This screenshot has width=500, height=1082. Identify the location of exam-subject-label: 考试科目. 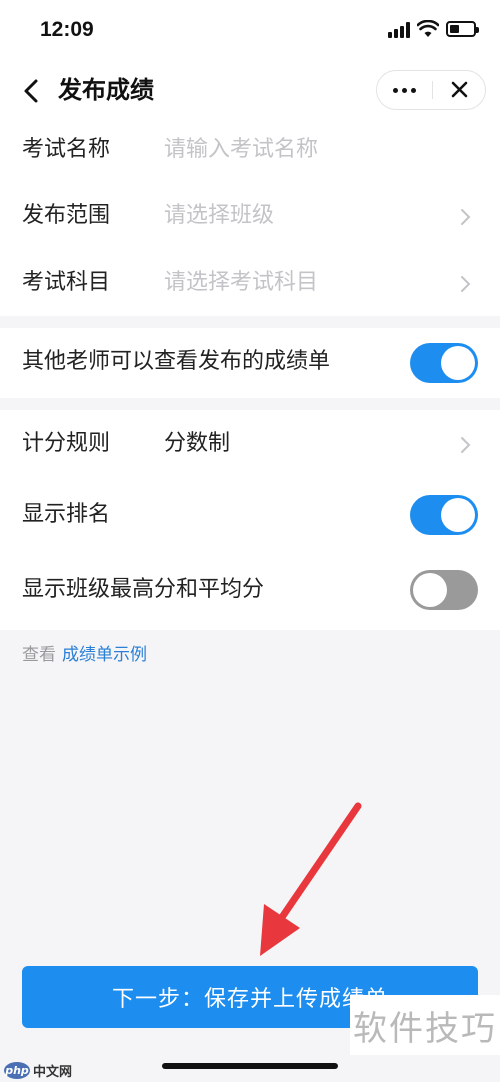
(66, 282).